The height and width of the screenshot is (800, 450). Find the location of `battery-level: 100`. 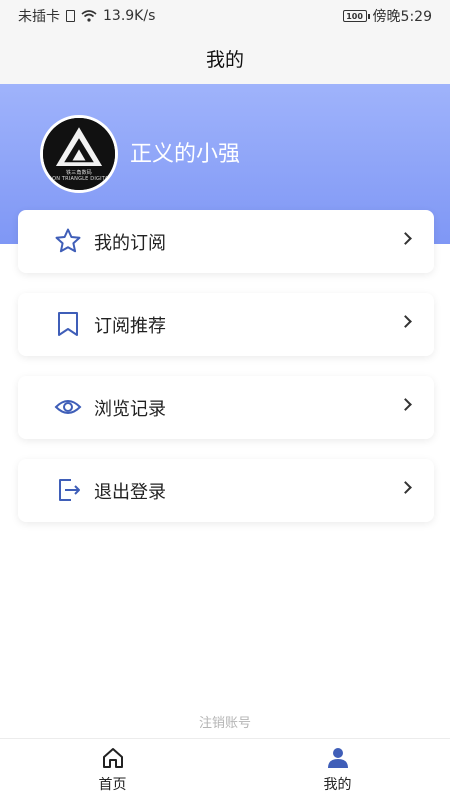

battery-level: 100 is located at coordinates (354, 16).